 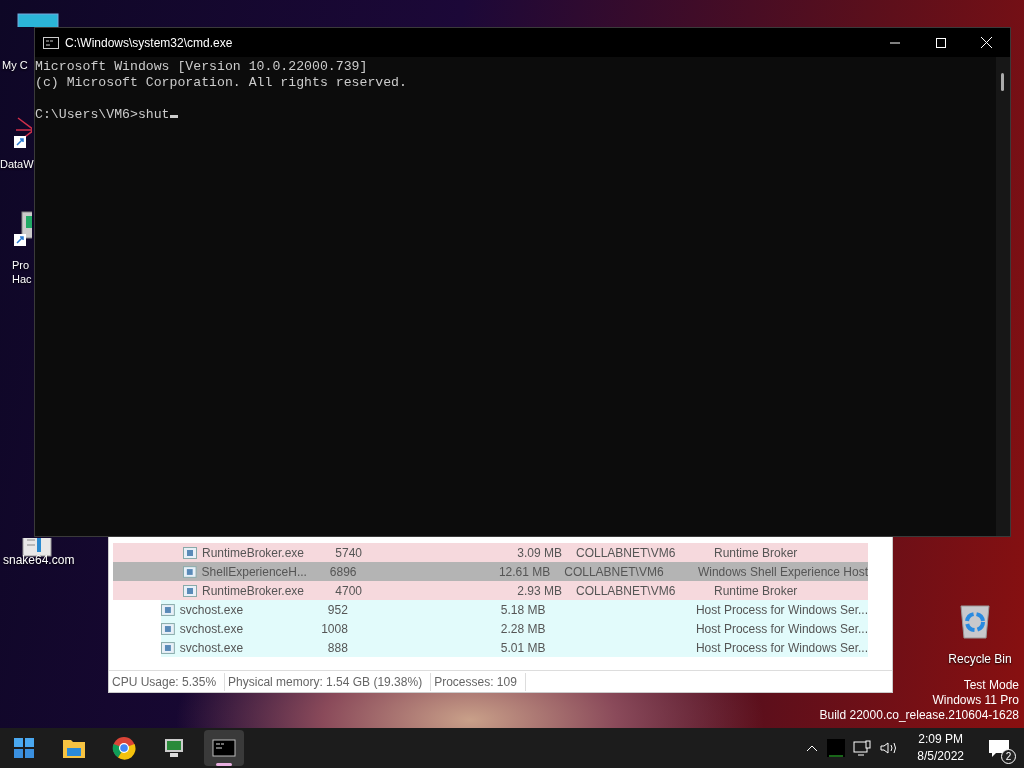 I want to click on process-pid: 6896, so click(x=342, y=572).